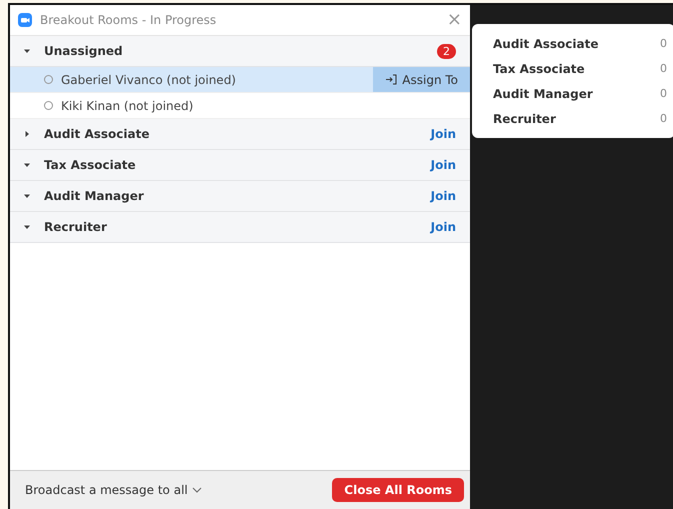  I want to click on menu-item: Audit Associate 0, so click(572, 43).